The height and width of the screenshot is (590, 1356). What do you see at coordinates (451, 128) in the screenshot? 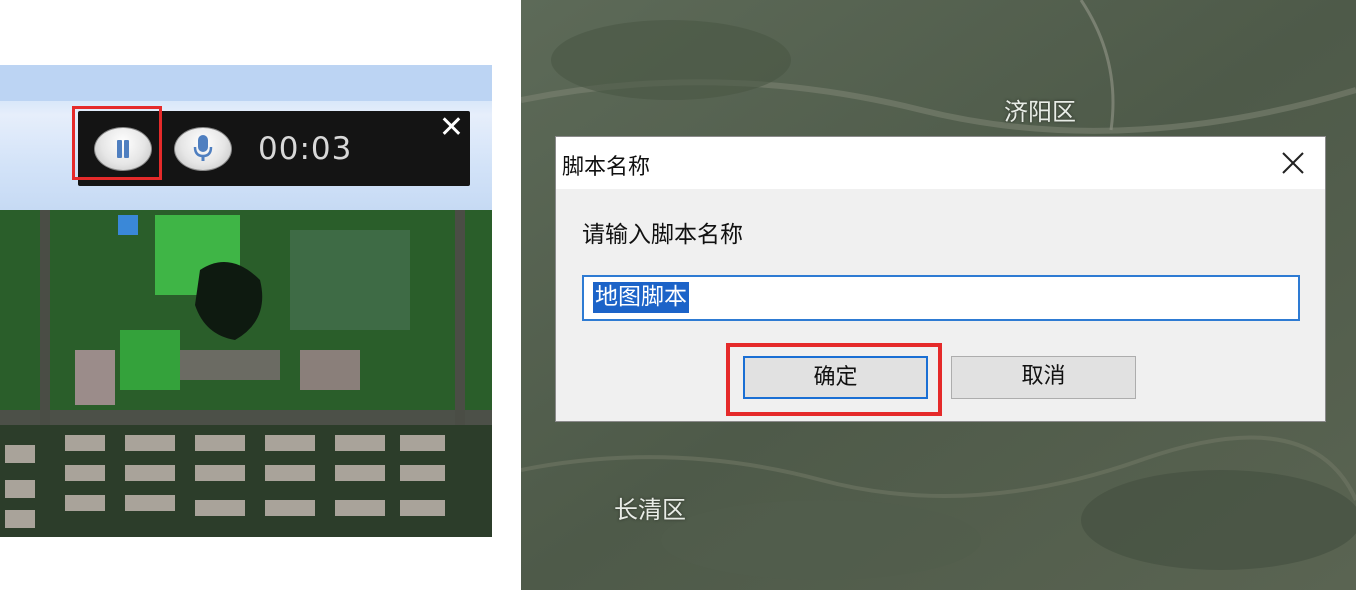
I see `close-recorder-icon: ✕` at bounding box center [451, 128].